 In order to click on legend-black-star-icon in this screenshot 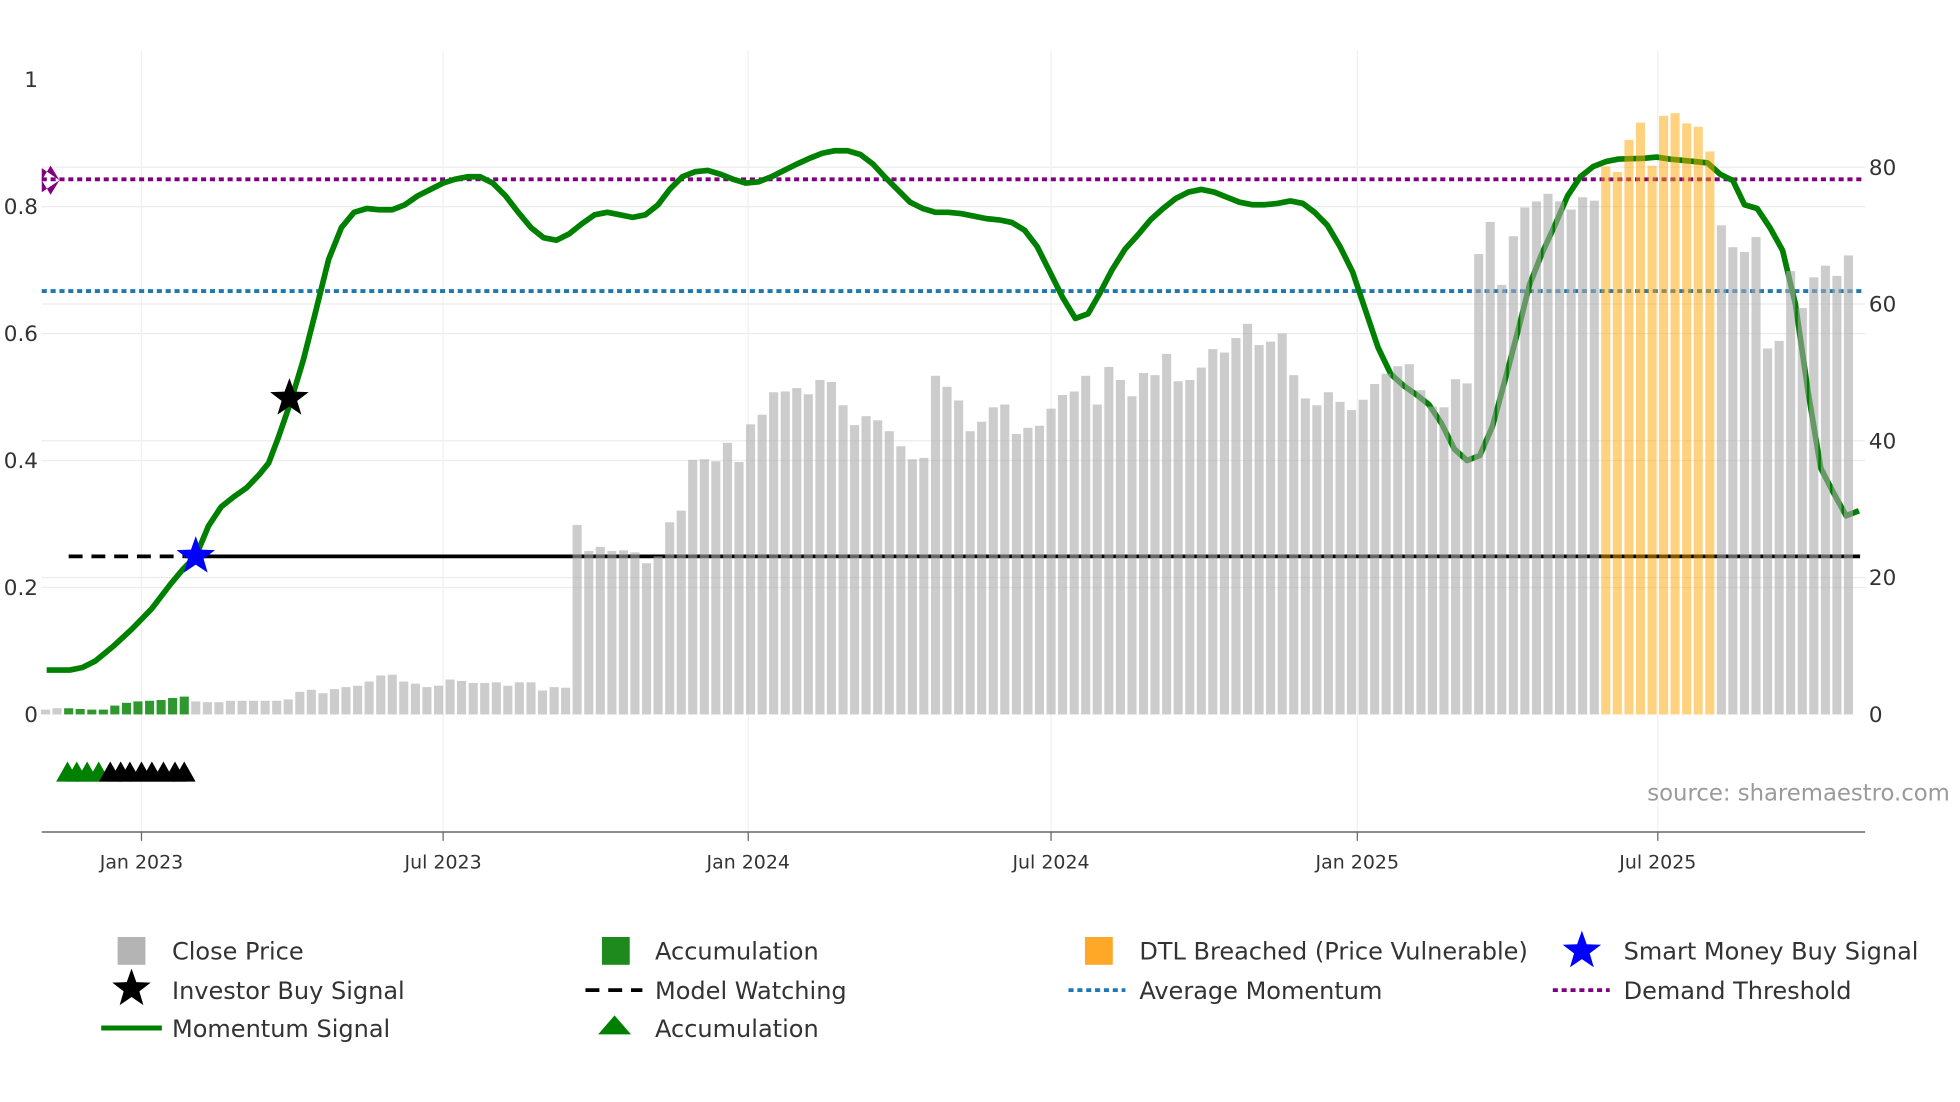, I will do `click(131, 987)`.